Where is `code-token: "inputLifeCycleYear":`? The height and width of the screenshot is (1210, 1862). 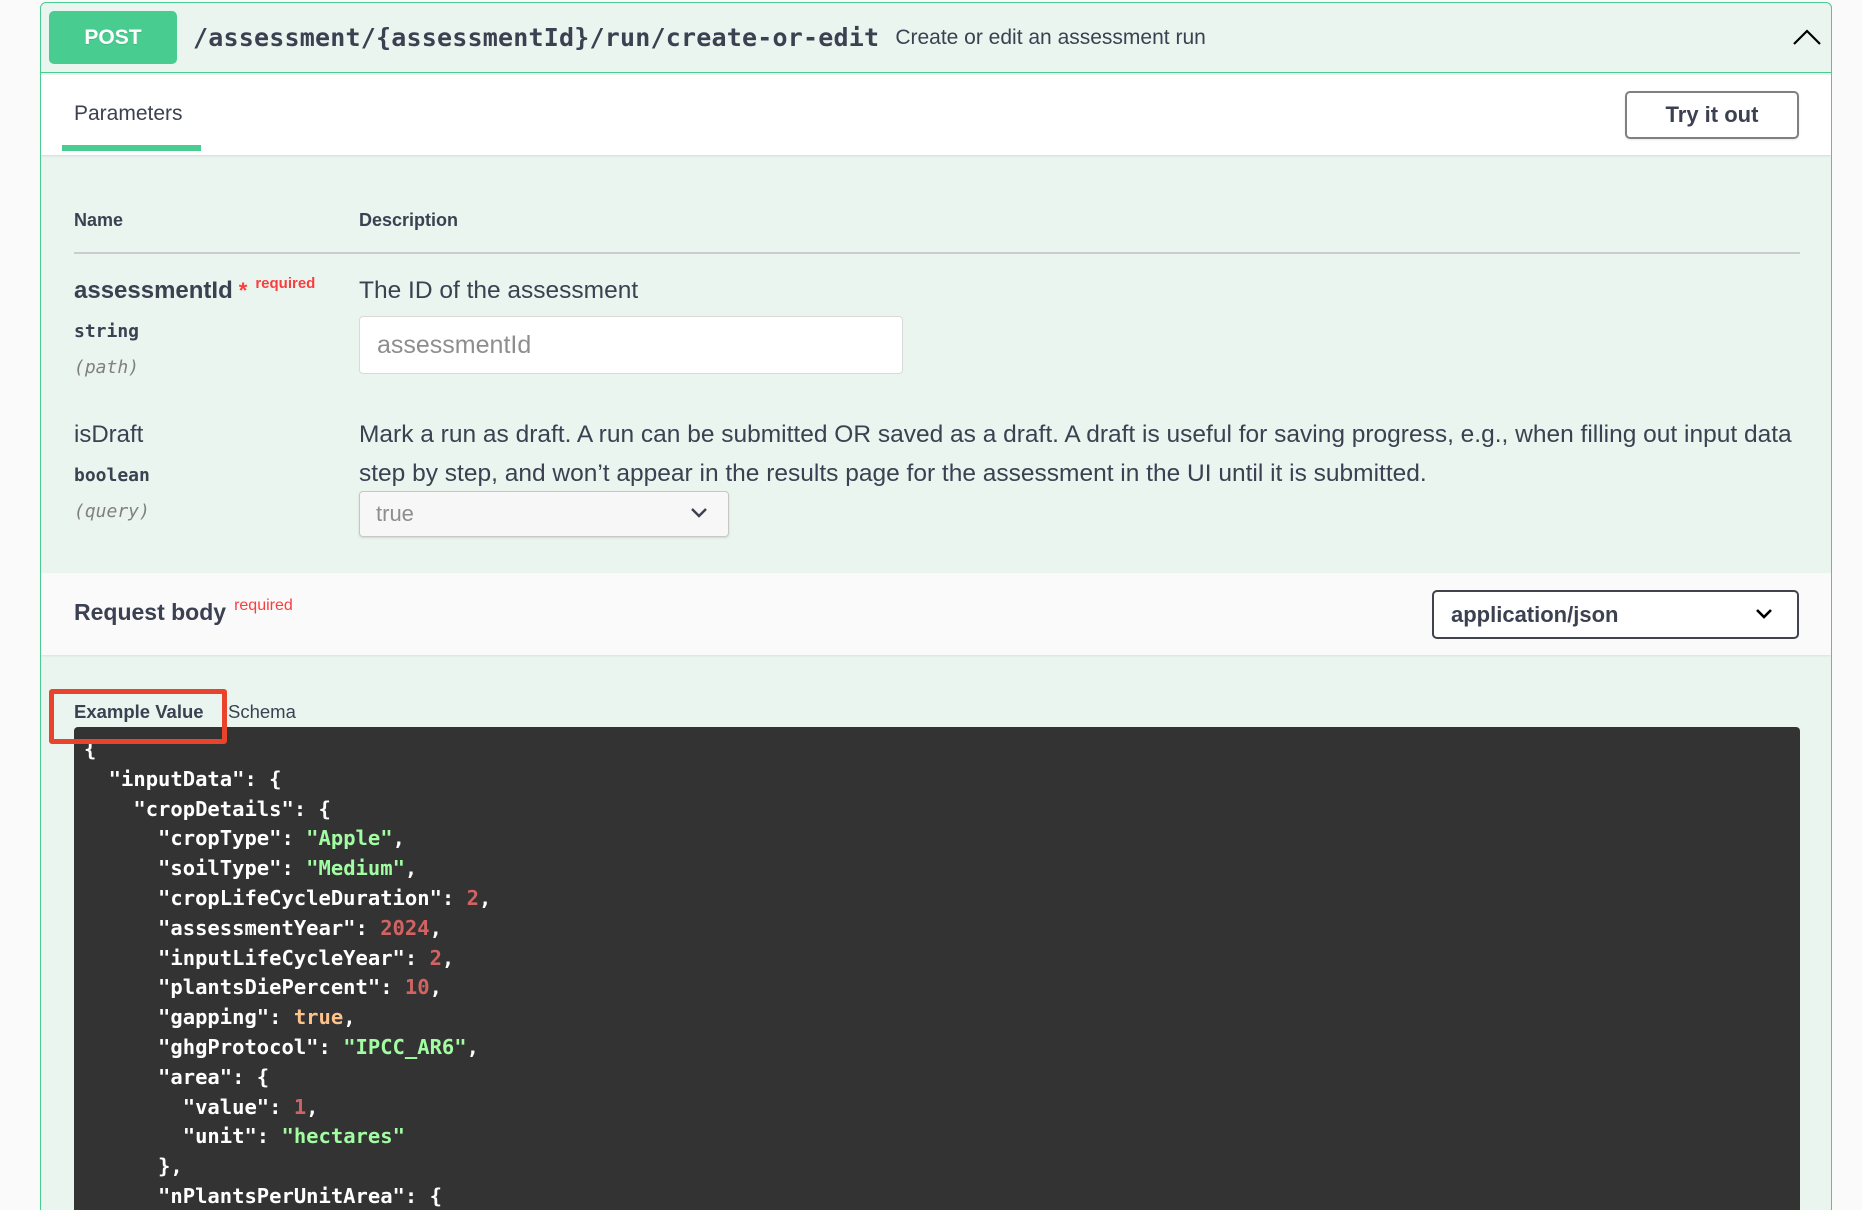 code-token: "inputLifeCycleYear": is located at coordinates (257, 957).